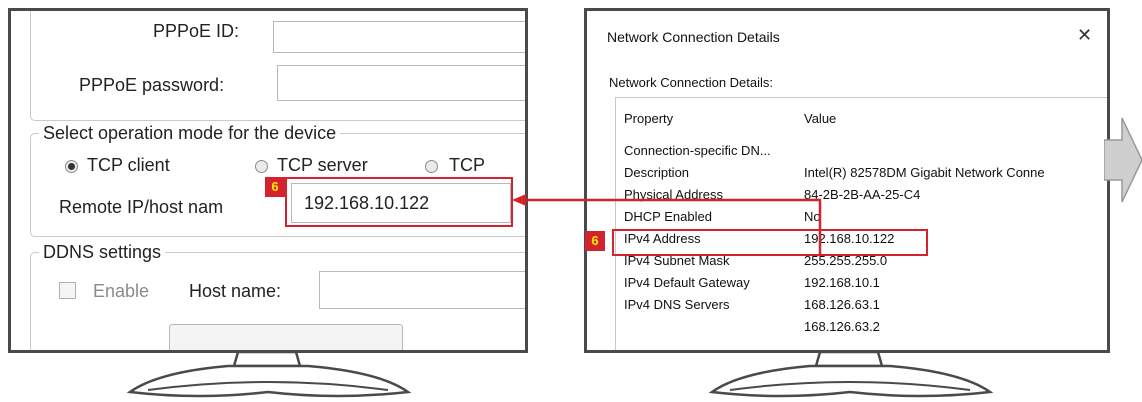 This screenshot has height=402, width=1142. I want to click on close-icon: ✕, so click(1084, 35).